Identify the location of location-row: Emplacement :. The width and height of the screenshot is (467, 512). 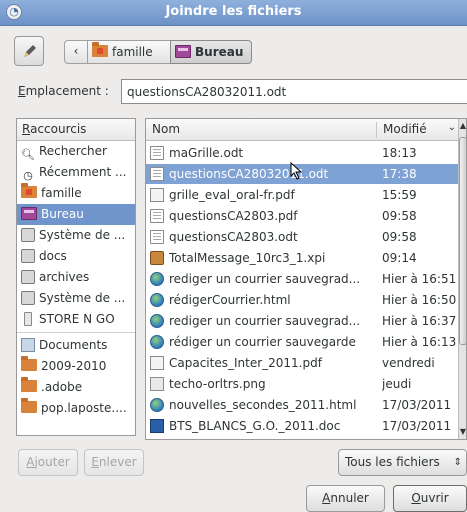
(242, 92).